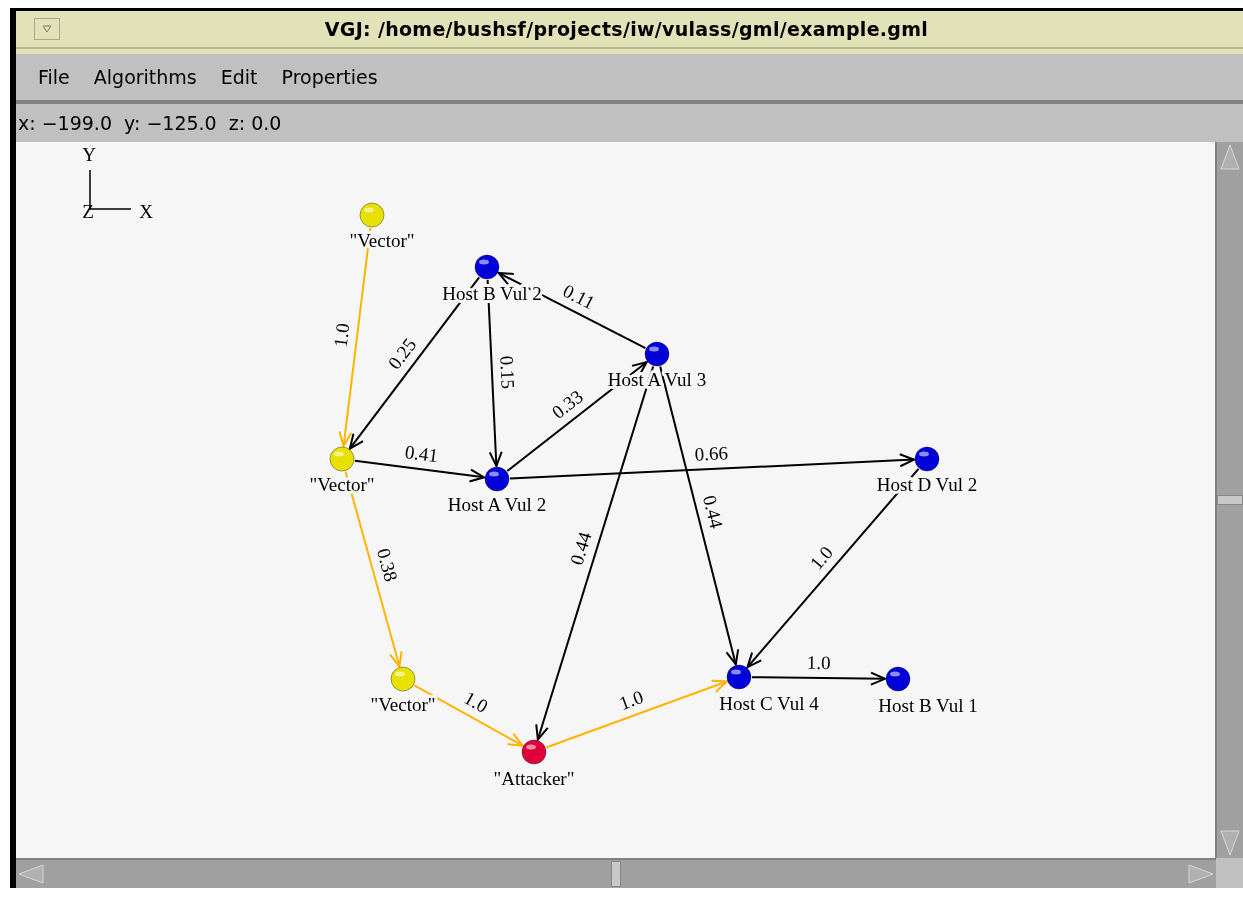 The height and width of the screenshot is (902, 1243). What do you see at coordinates (507, 372) in the screenshot?
I see `edge-label: 0.15` at bounding box center [507, 372].